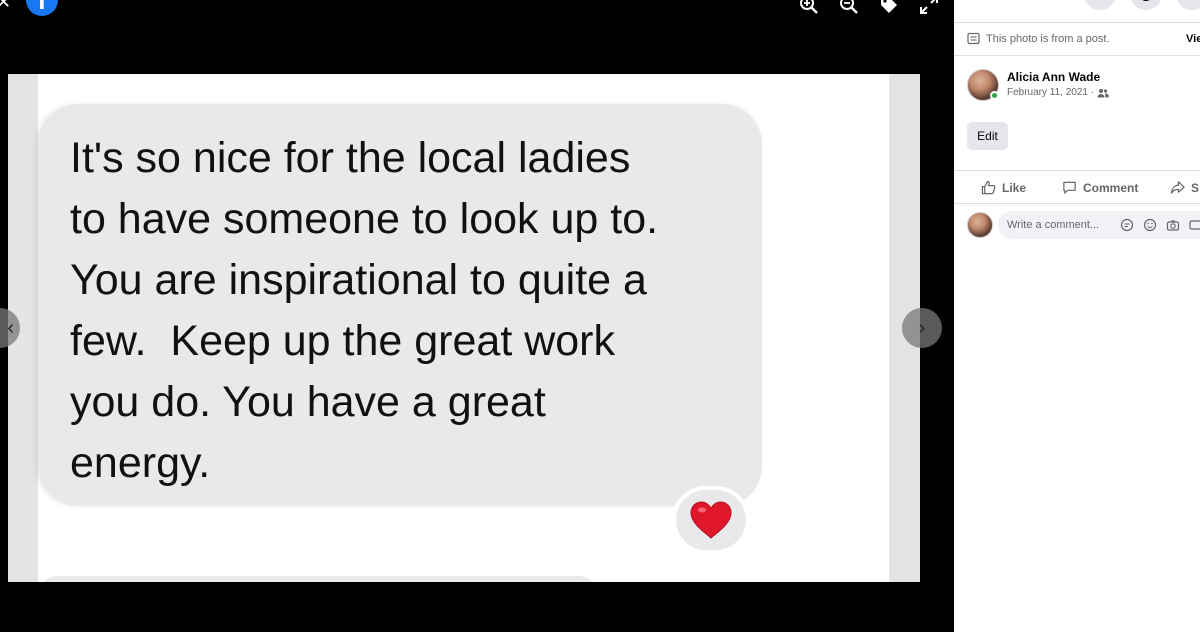  What do you see at coordinates (929, 8) in the screenshot?
I see `fullscreen-icon` at bounding box center [929, 8].